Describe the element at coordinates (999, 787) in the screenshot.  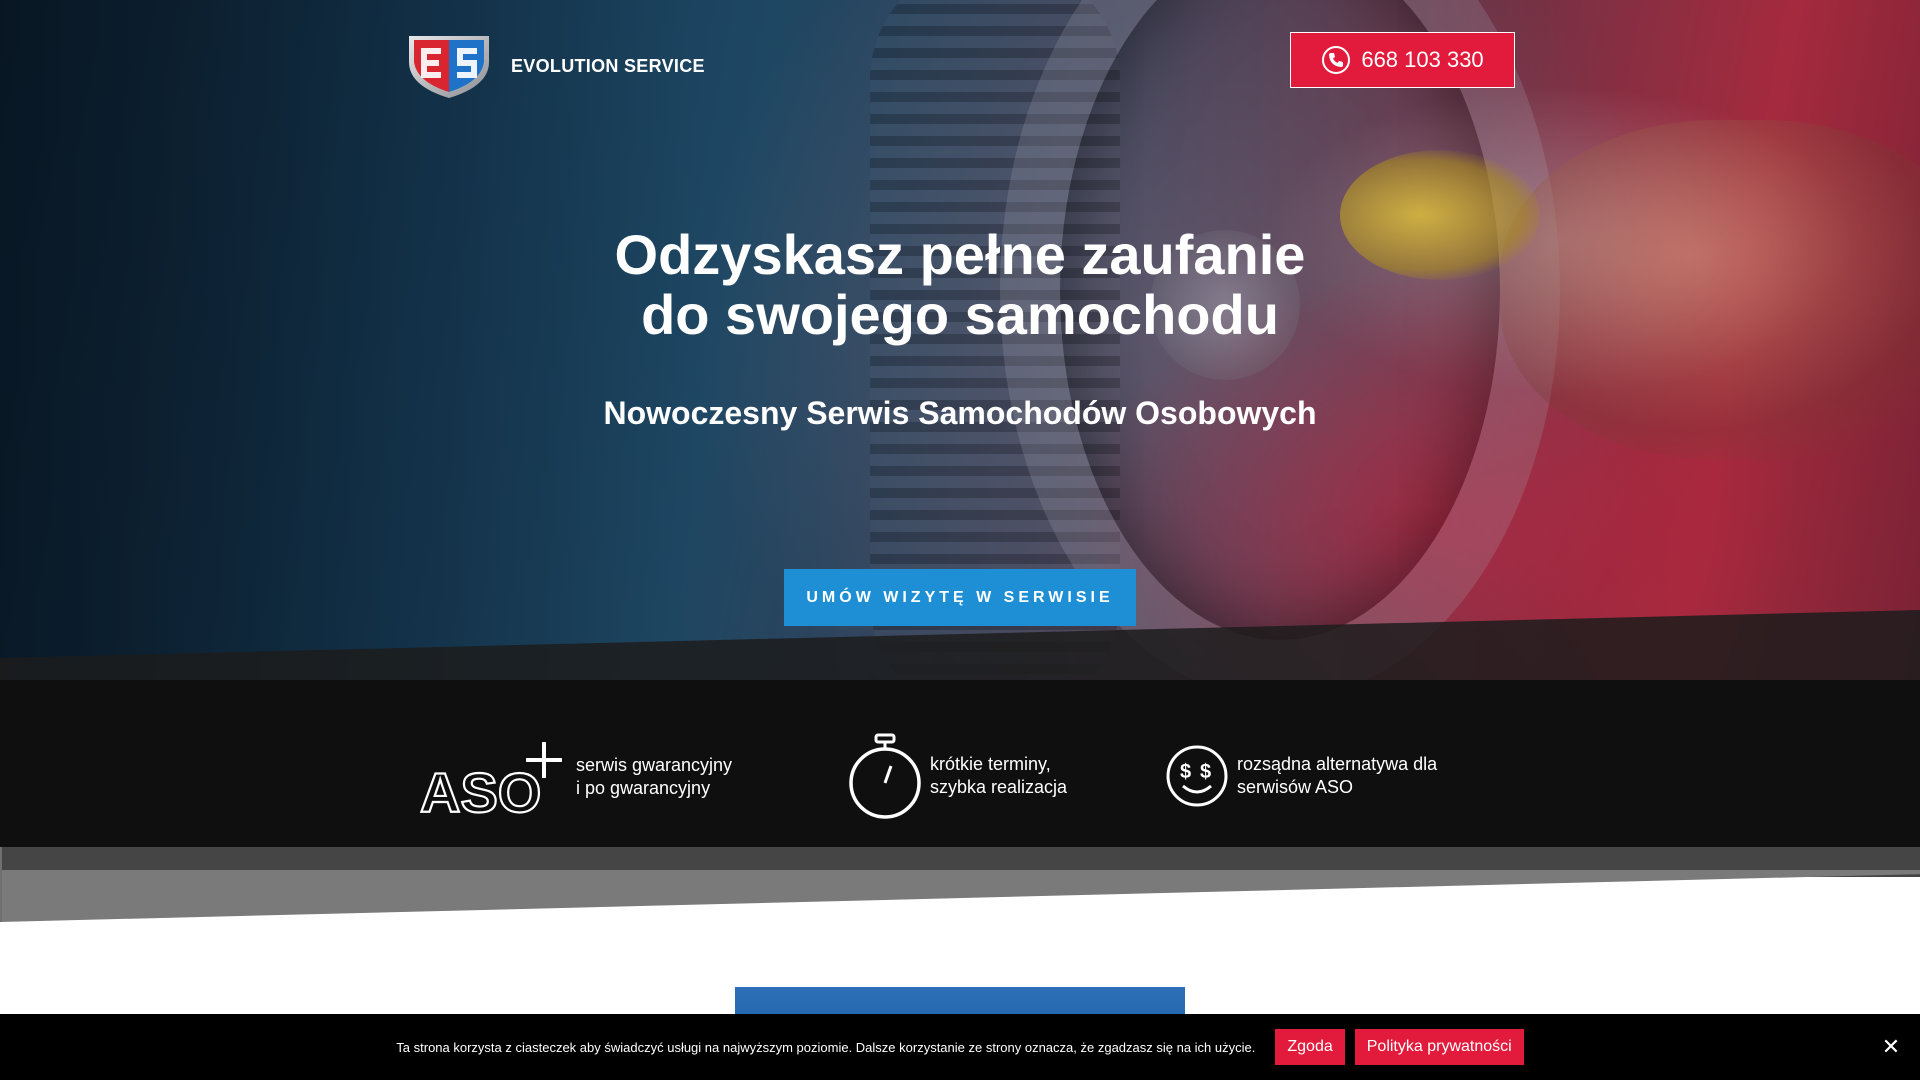
I see `feature-speed-line2: szybka realizacja` at that location.